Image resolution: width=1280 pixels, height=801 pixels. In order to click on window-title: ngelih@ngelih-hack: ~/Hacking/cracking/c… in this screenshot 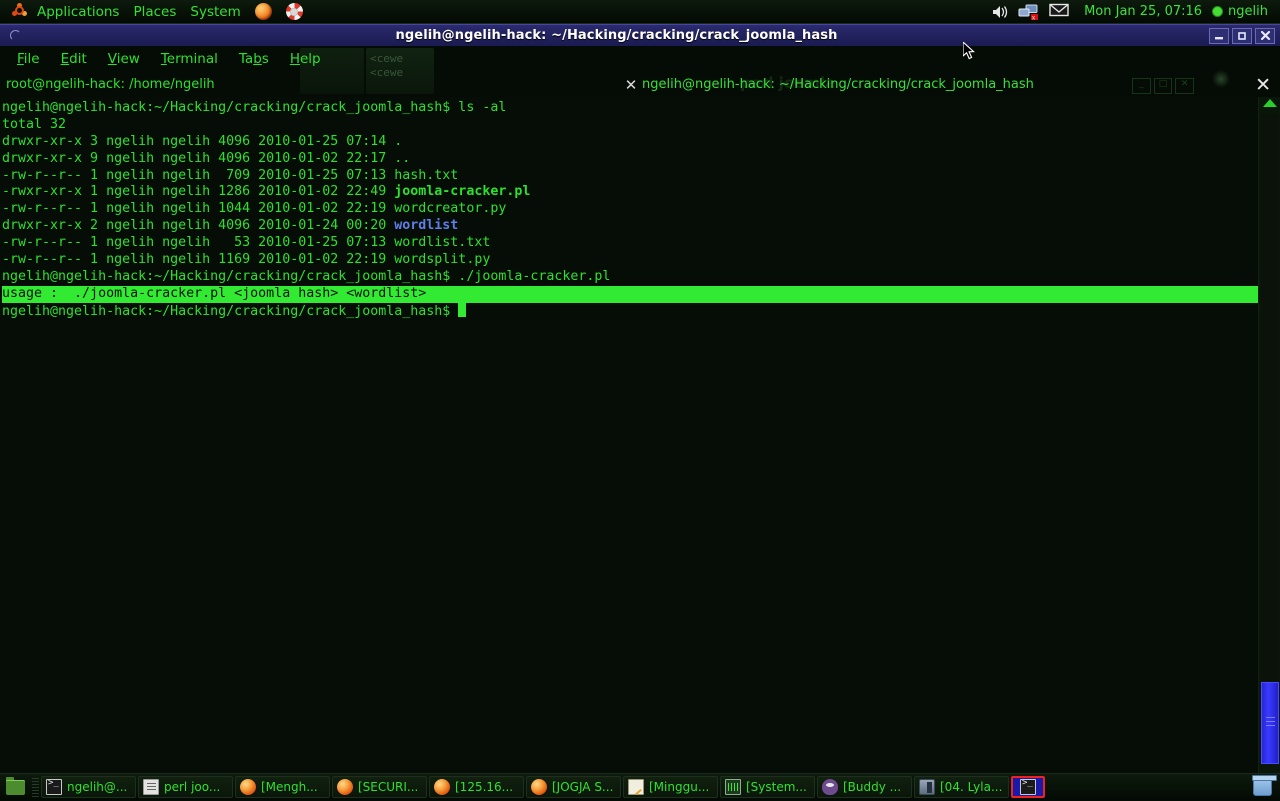, I will do `click(616, 35)`.